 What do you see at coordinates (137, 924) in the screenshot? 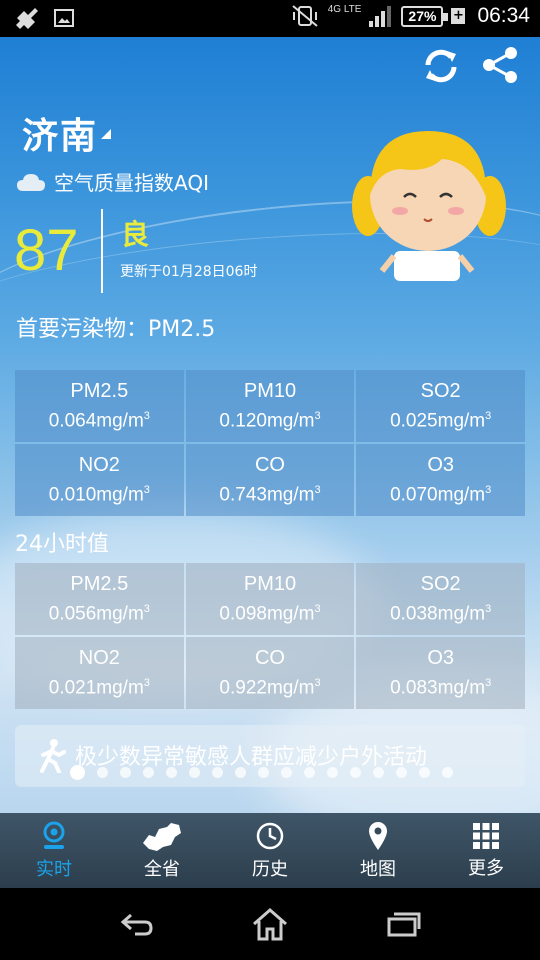
I see `back-icon` at bounding box center [137, 924].